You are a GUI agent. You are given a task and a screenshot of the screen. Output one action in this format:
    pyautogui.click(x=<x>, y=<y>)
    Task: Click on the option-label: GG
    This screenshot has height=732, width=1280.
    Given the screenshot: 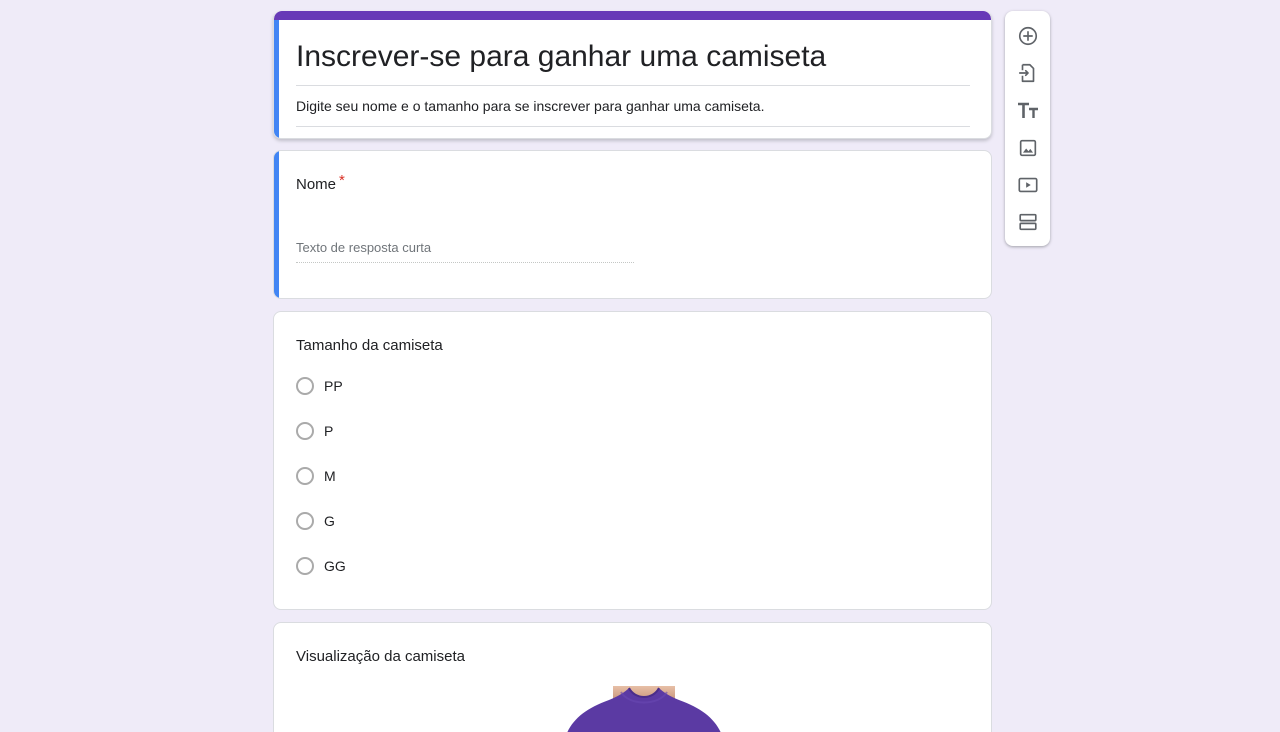 What is the action you would take?
    pyautogui.click(x=335, y=566)
    